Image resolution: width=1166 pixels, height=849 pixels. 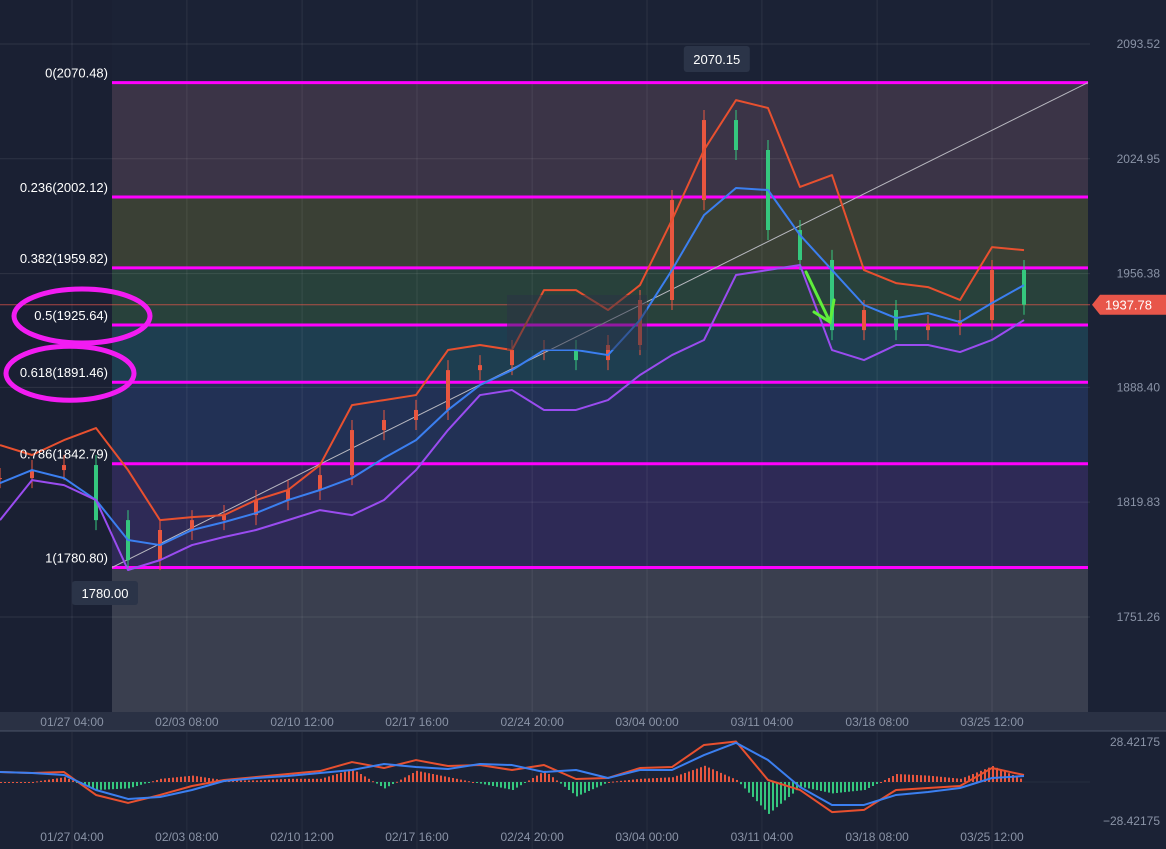 What do you see at coordinates (647, 722) in the screenshot?
I see `x-tick-label: 03/04 00:00` at bounding box center [647, 722].